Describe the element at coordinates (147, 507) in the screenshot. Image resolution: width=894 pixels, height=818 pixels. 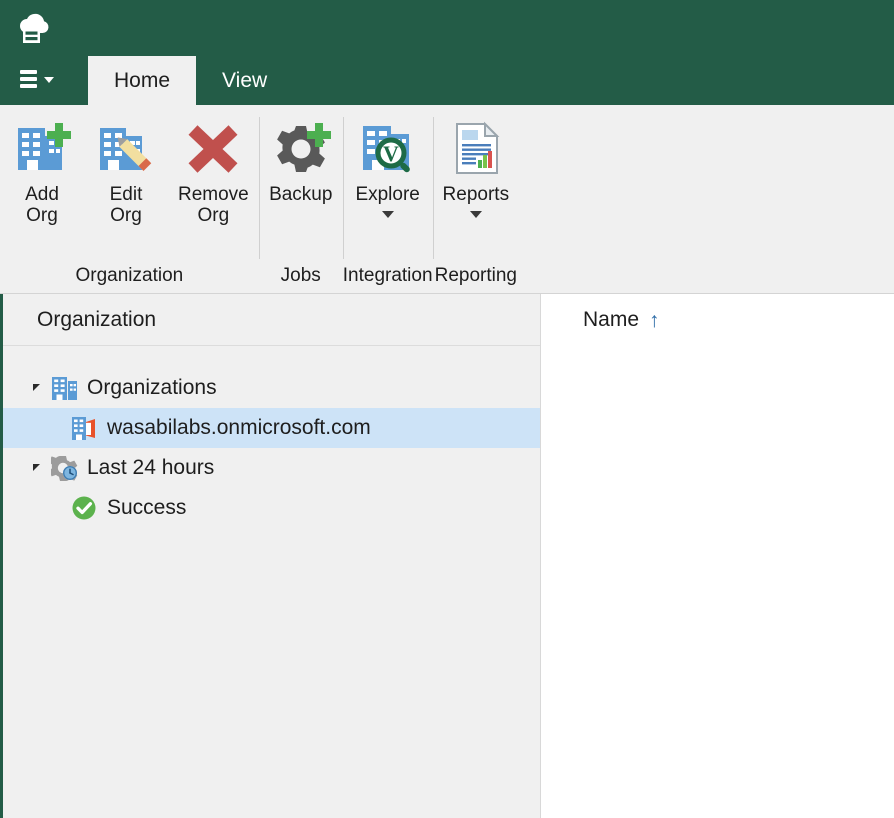
I see `tree-node-label: Success` at that location.